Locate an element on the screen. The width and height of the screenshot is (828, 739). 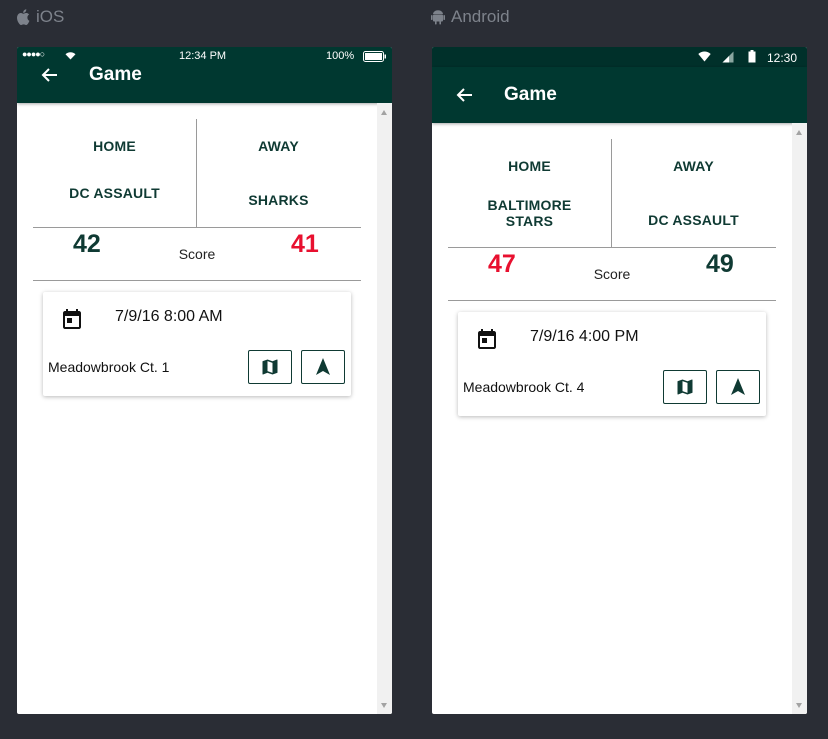
android-back-button is located at coordinates (464, 95).